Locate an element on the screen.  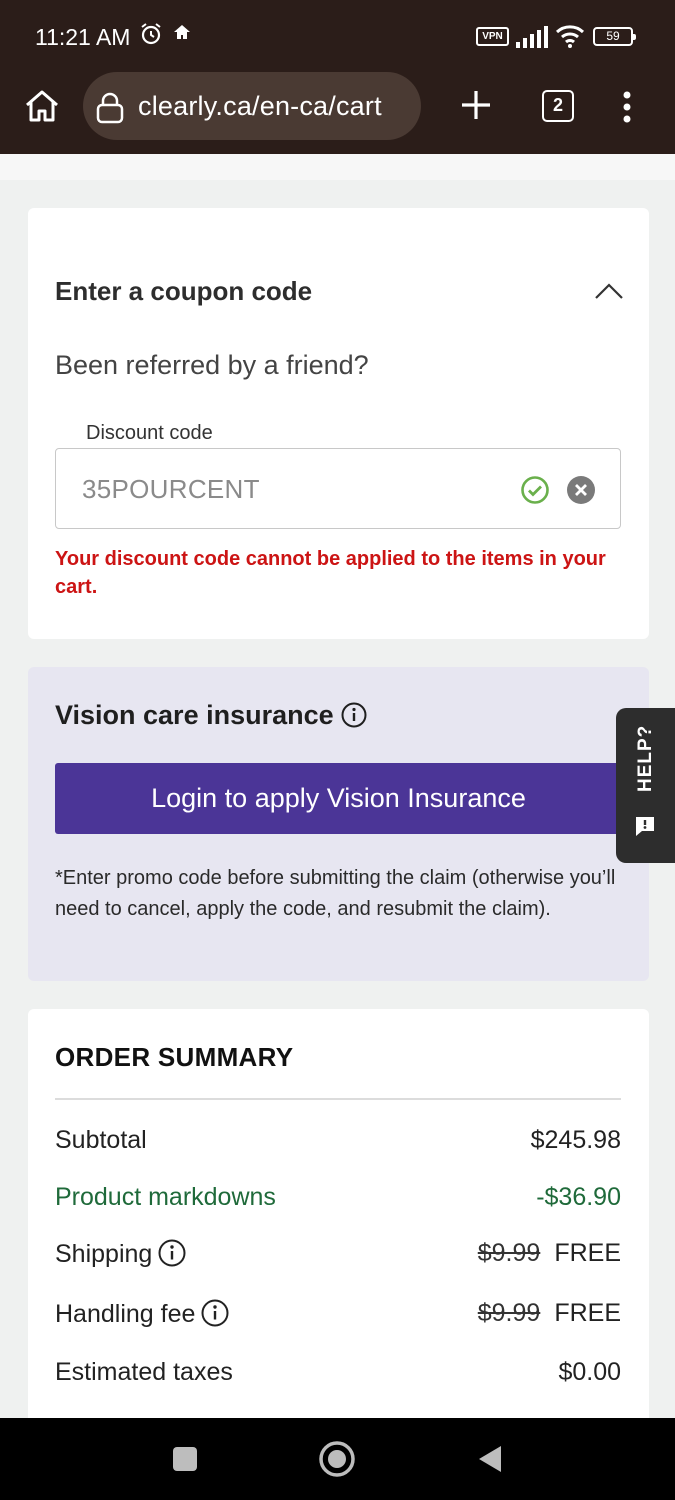
page-top-strip is located at coordinates (337, 167).